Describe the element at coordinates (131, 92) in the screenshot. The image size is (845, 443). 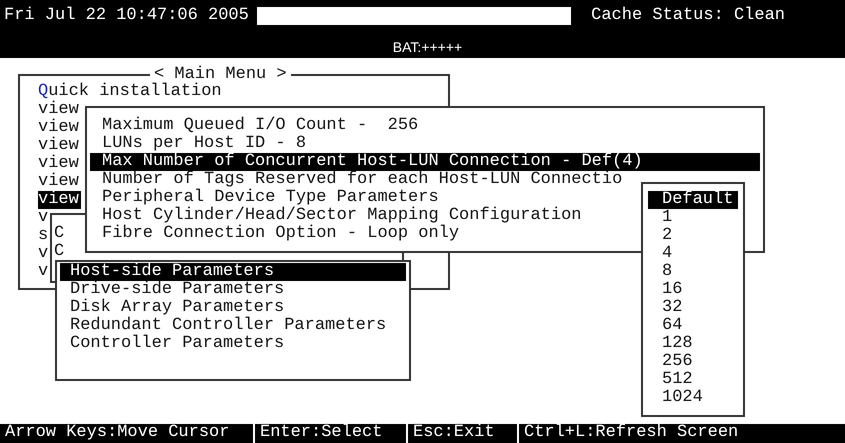
I see `menu-item: Quick installation` at that location.